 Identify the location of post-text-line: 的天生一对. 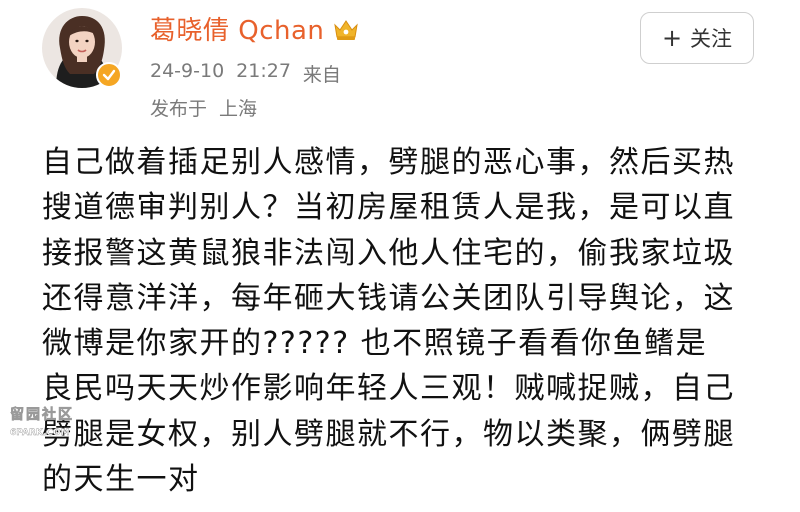
(121, 480).